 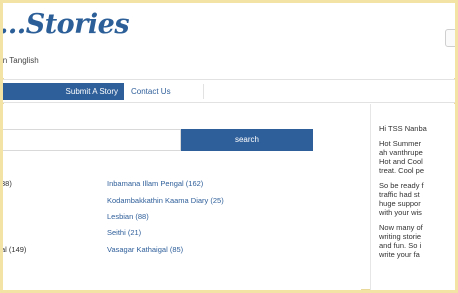 I want to click on sidebar-line: and fun. So i, so click(x=400, y=245).